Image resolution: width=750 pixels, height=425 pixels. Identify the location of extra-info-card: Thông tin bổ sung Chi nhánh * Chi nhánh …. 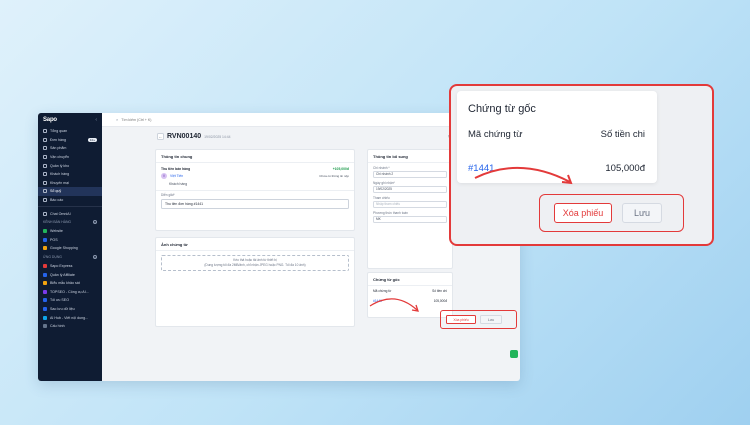
(410, 209).